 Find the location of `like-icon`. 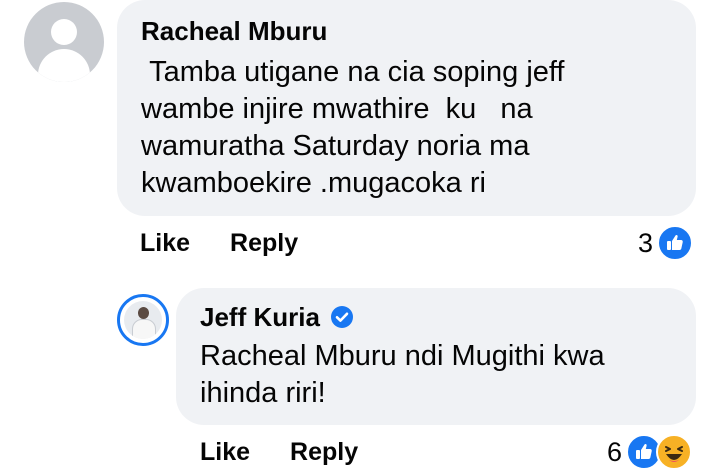

like-icon is located at coordinates (675, 243).